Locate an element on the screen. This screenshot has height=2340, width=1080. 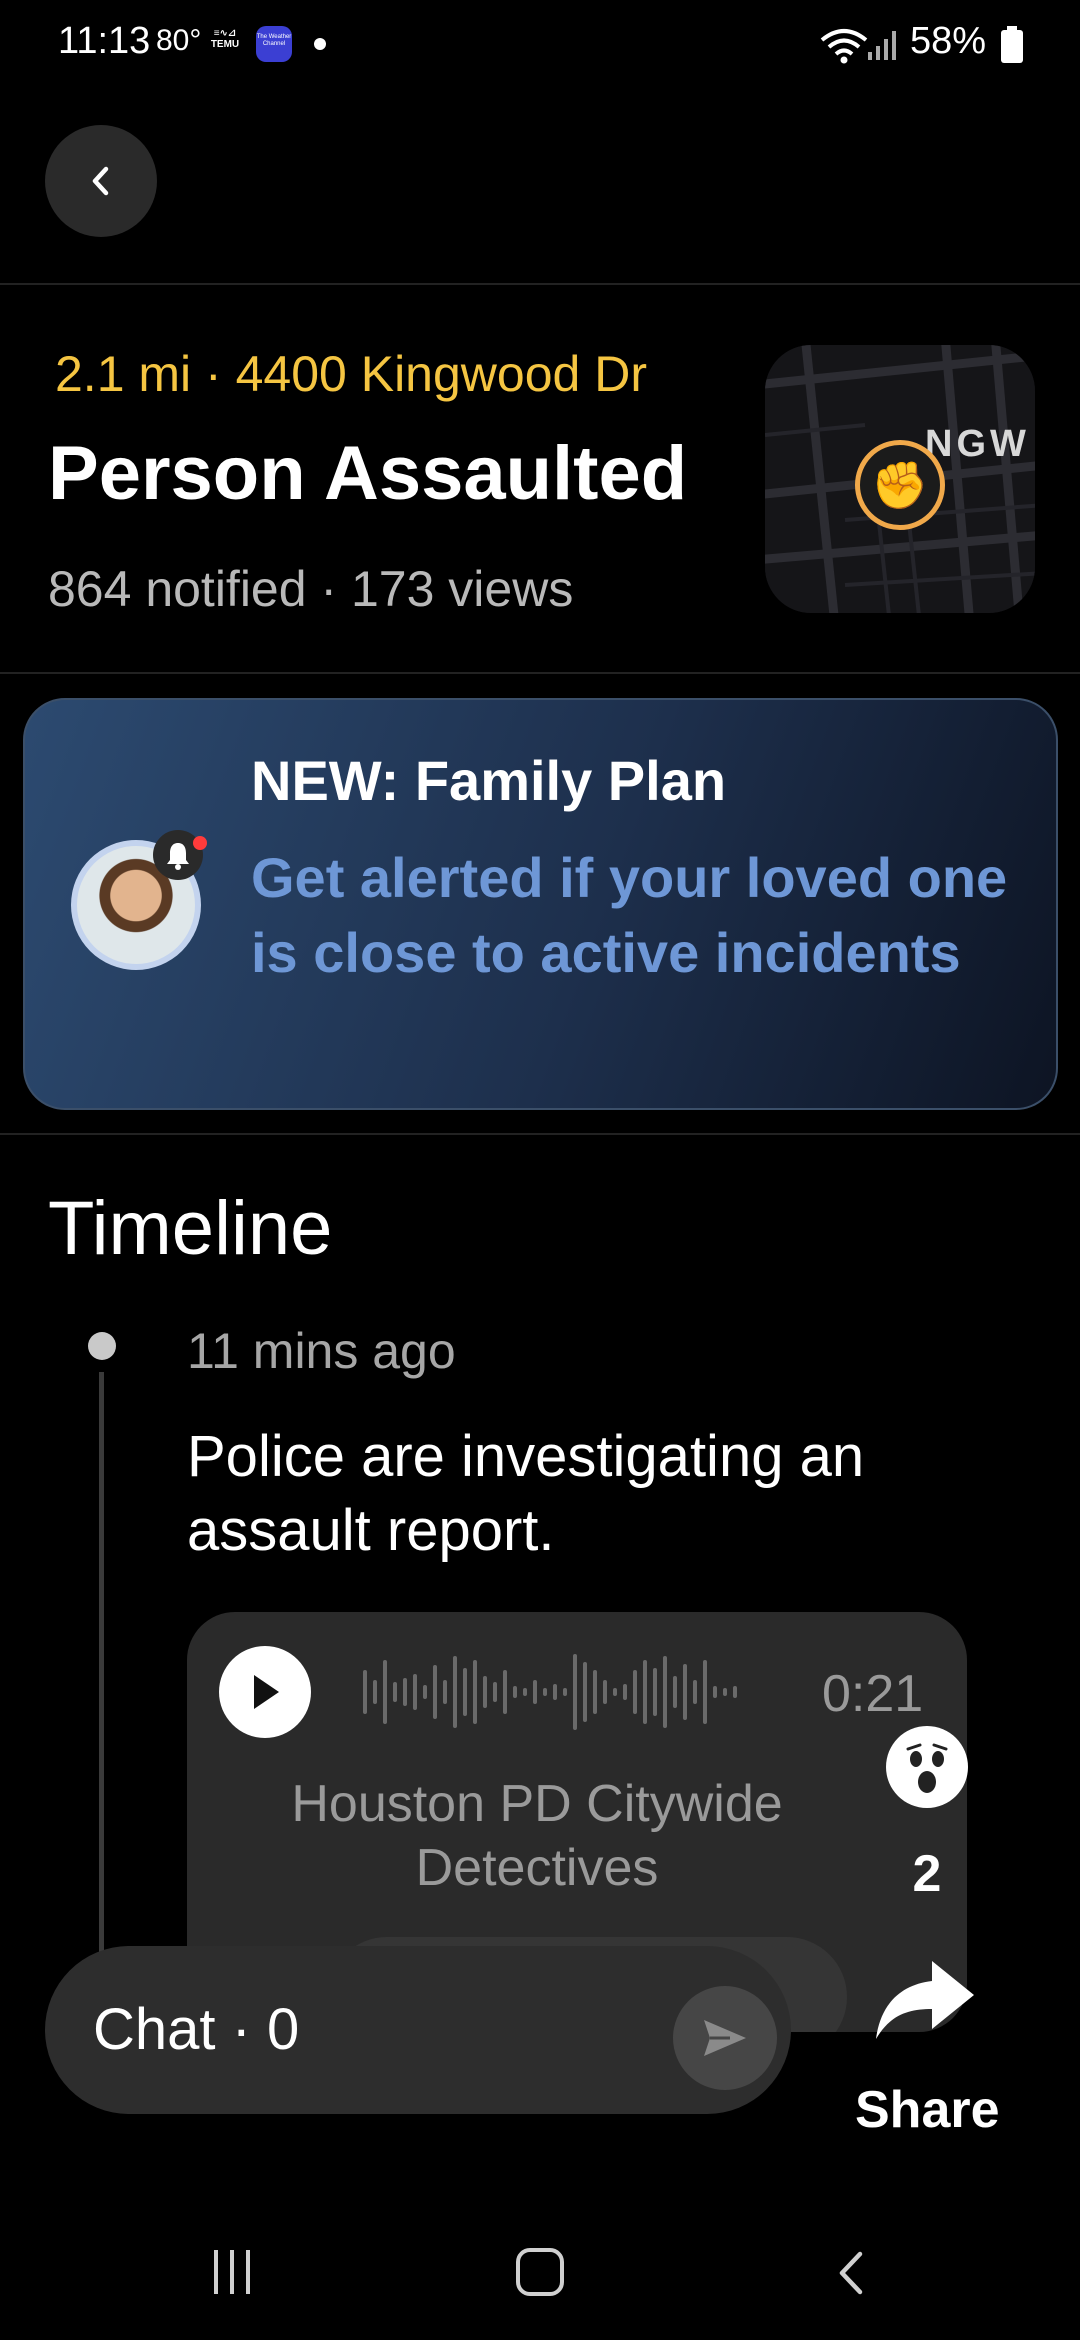
scared-face-icon is located at coordinates (927, 1767).